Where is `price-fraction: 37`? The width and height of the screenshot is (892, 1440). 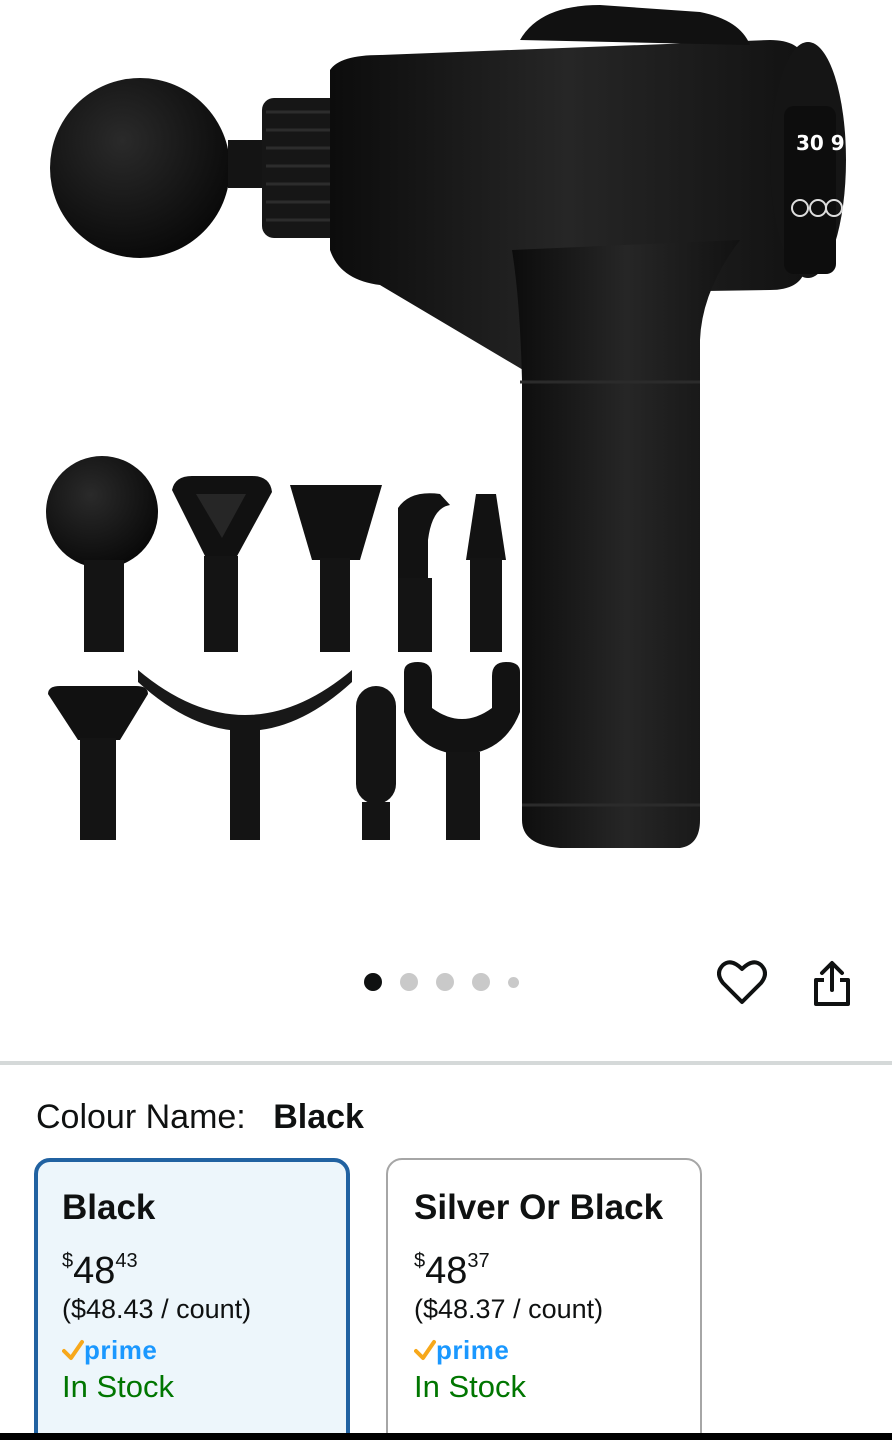 price-fraction: 37 is located at coordinates (478, 1261).